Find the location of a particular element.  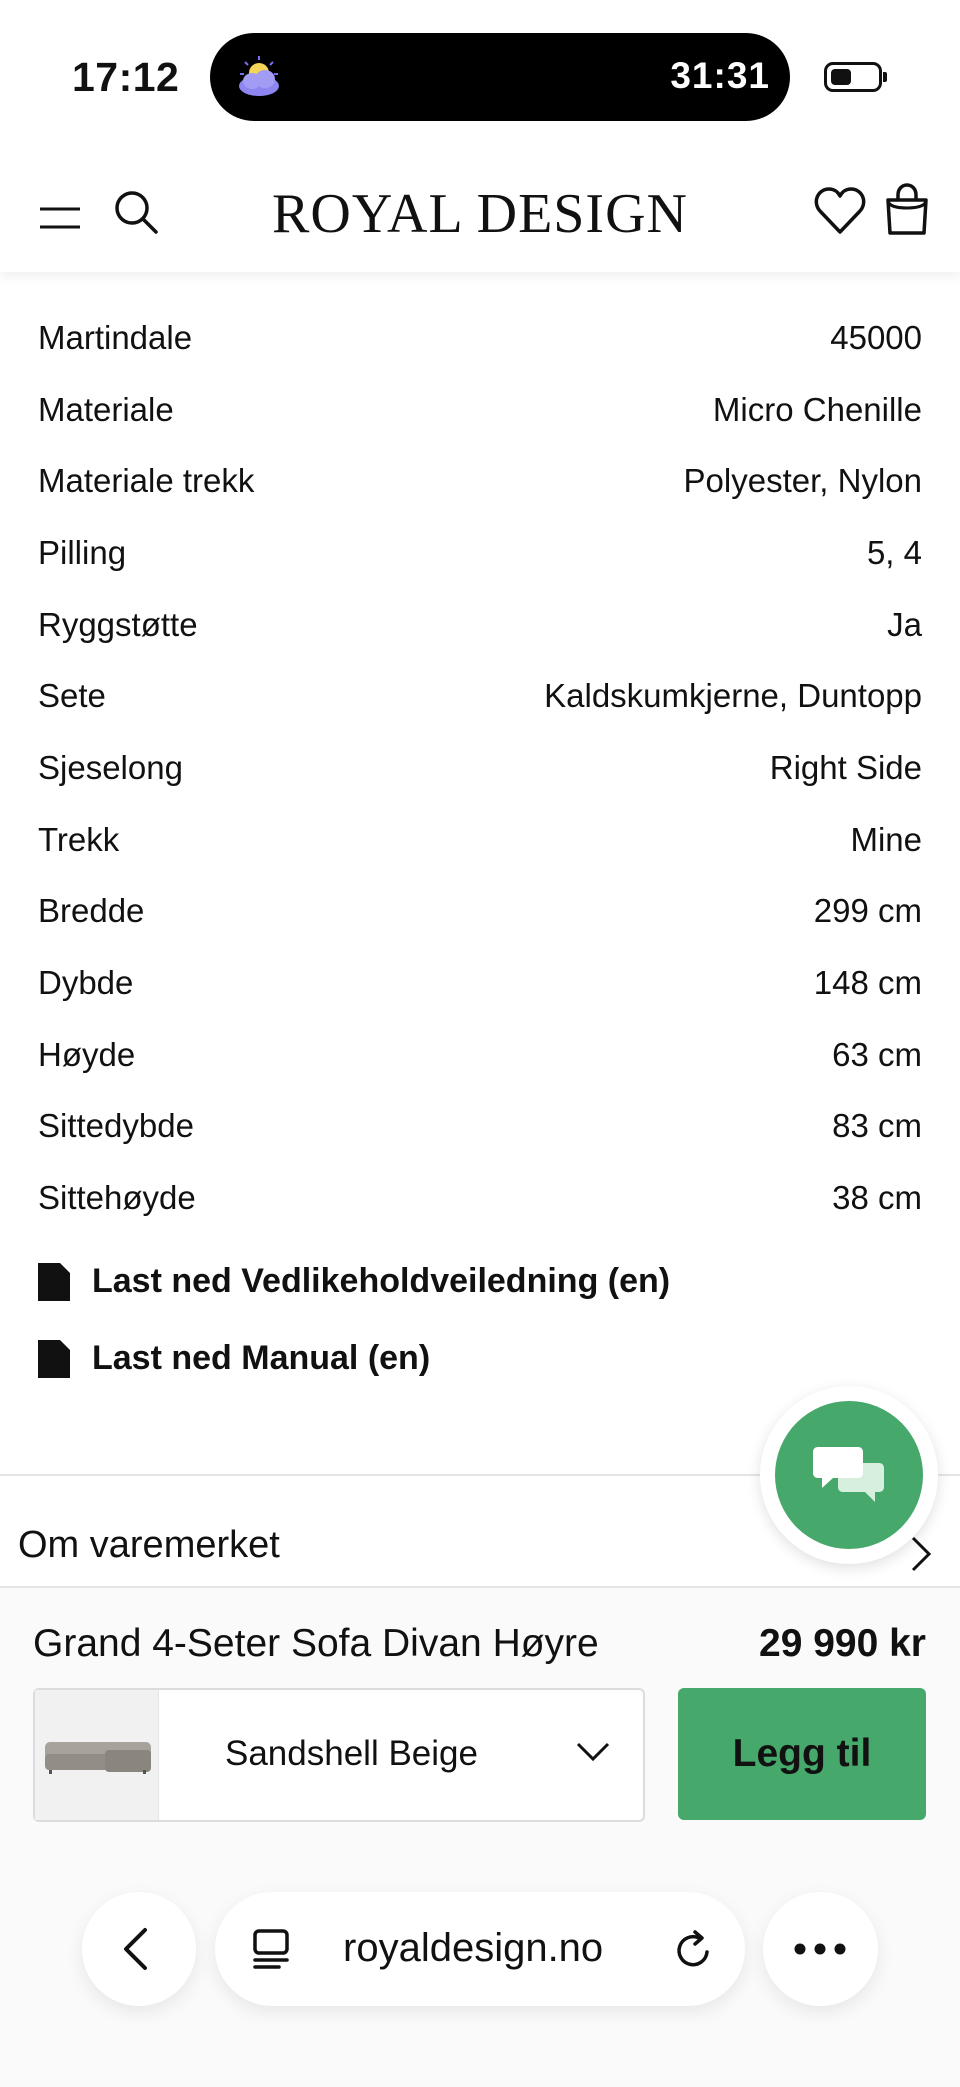

spec-value: Micro Chenille is located at coordinates (817, 409).